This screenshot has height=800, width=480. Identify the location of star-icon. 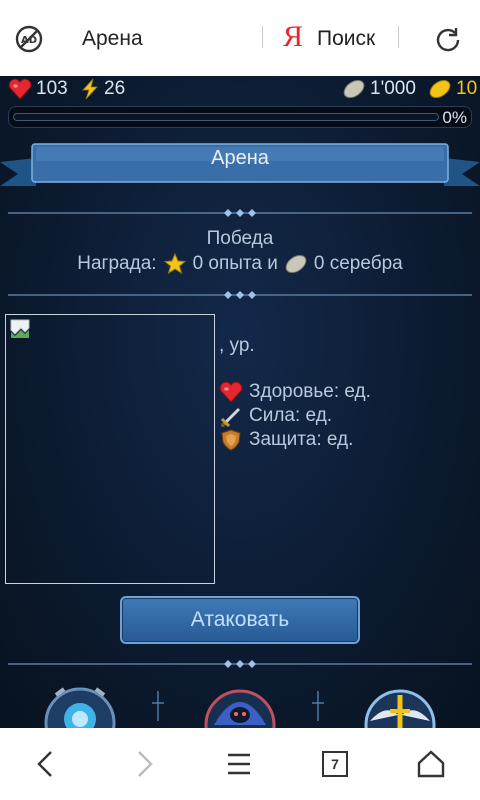
(174, 263).